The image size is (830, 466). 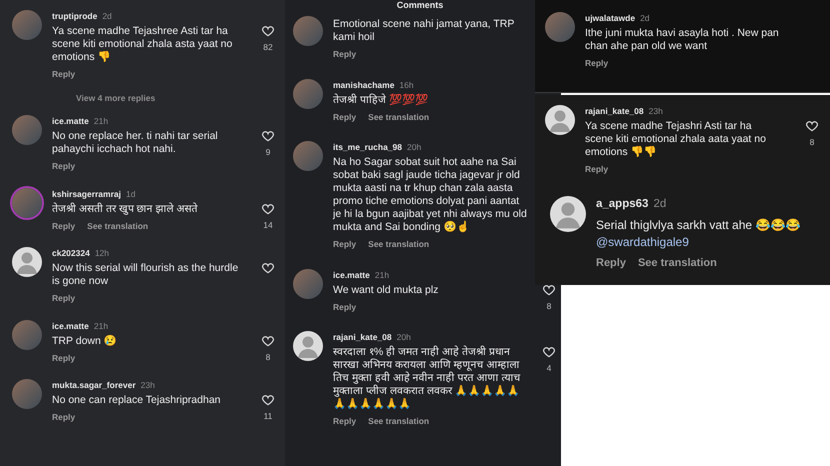 What do you see at coordinates (146, 275) in the screenshot?
I see `comment-text: Now this serial will flourish as the hurdle is gone now` at bounding box center [146, 275].